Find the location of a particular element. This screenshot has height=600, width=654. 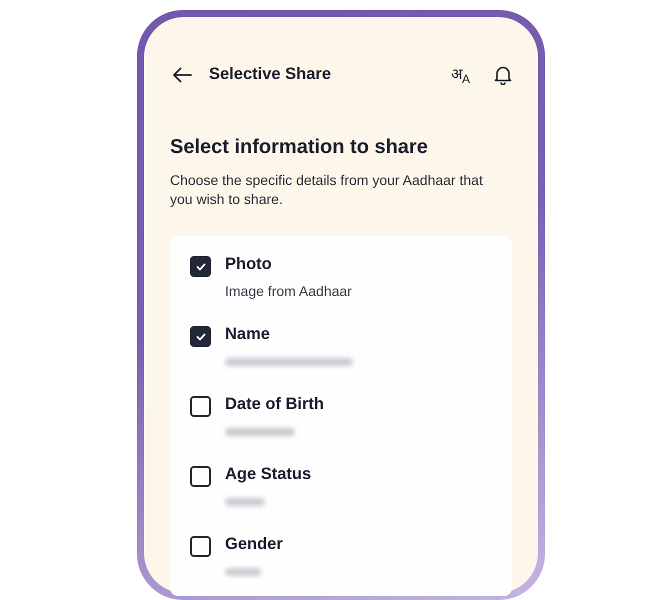

field-label: Date of Birth is located at coordinates (274, 404).